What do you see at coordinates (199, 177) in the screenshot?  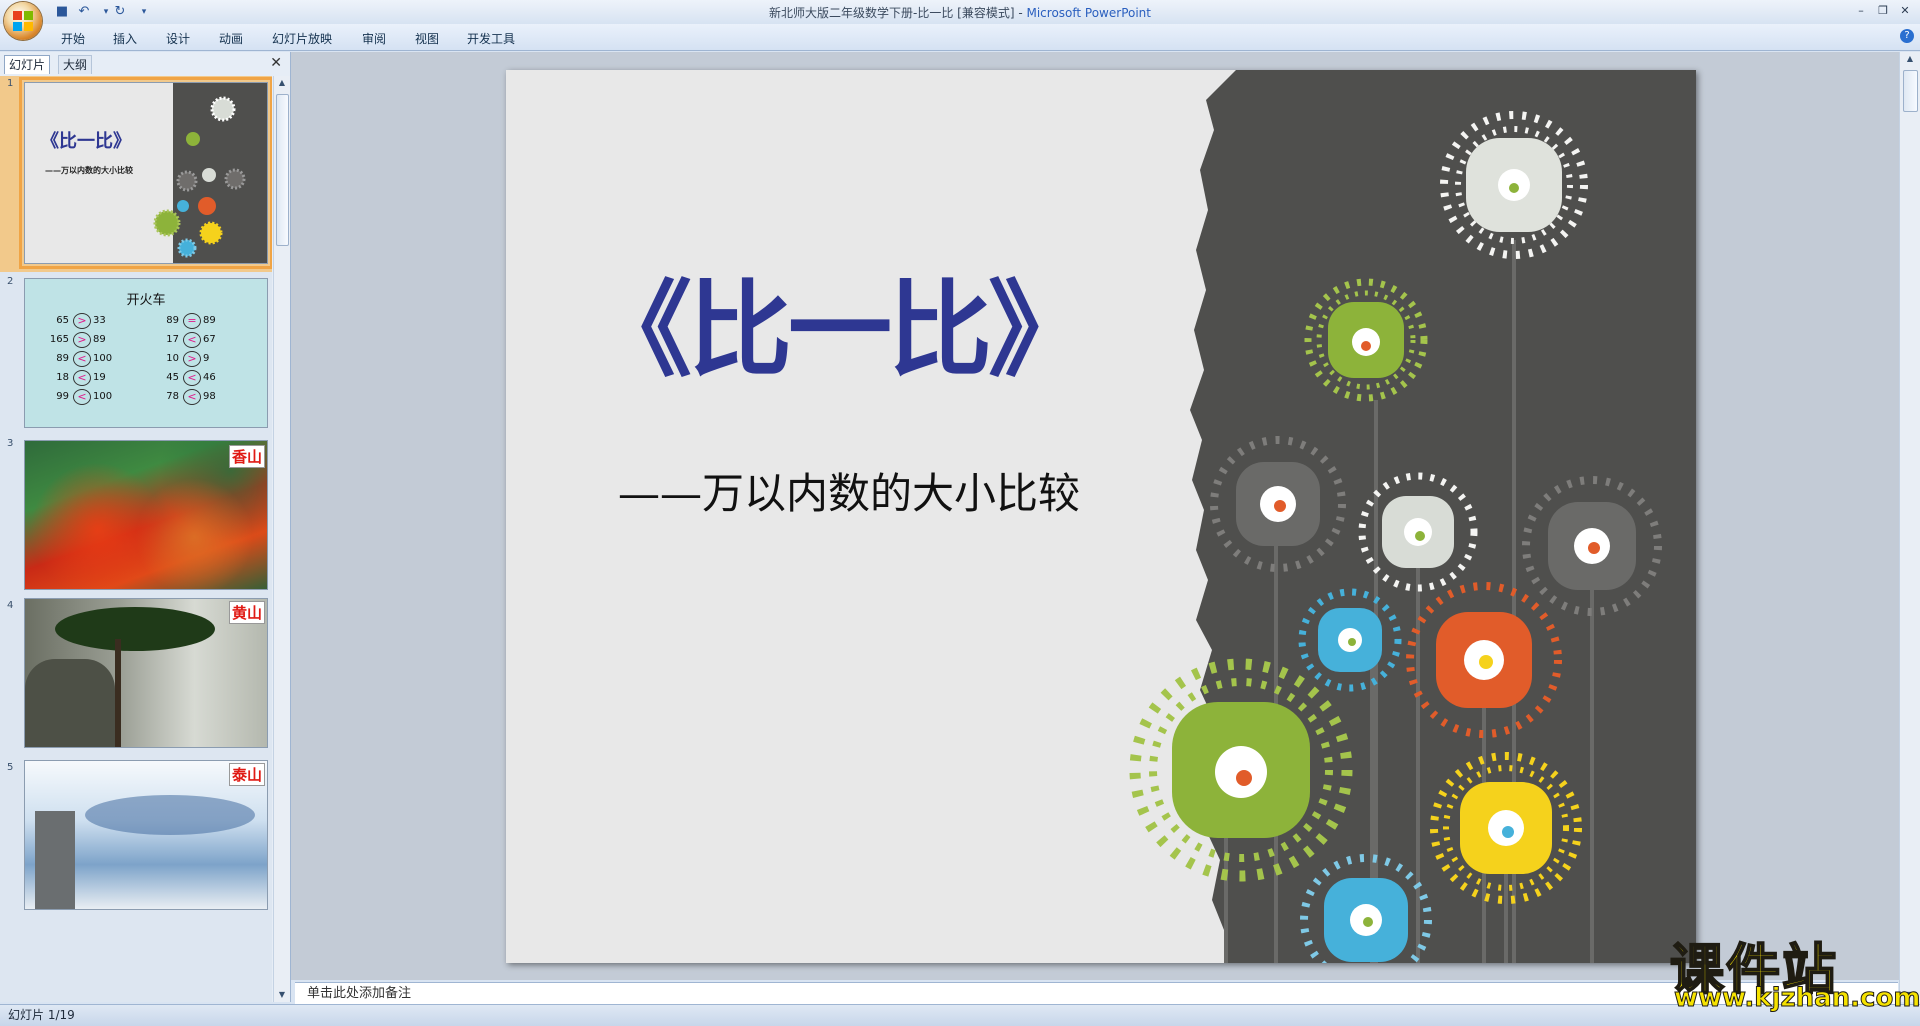 I see `flower-decoration` at bounding box center [199, 177].